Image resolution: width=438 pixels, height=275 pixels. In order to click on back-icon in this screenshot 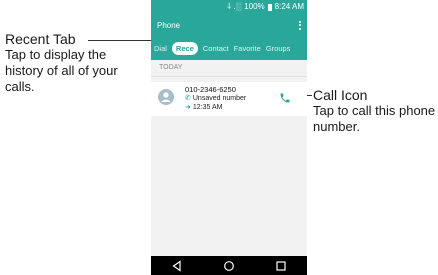, I will do `click(177, 265)`.